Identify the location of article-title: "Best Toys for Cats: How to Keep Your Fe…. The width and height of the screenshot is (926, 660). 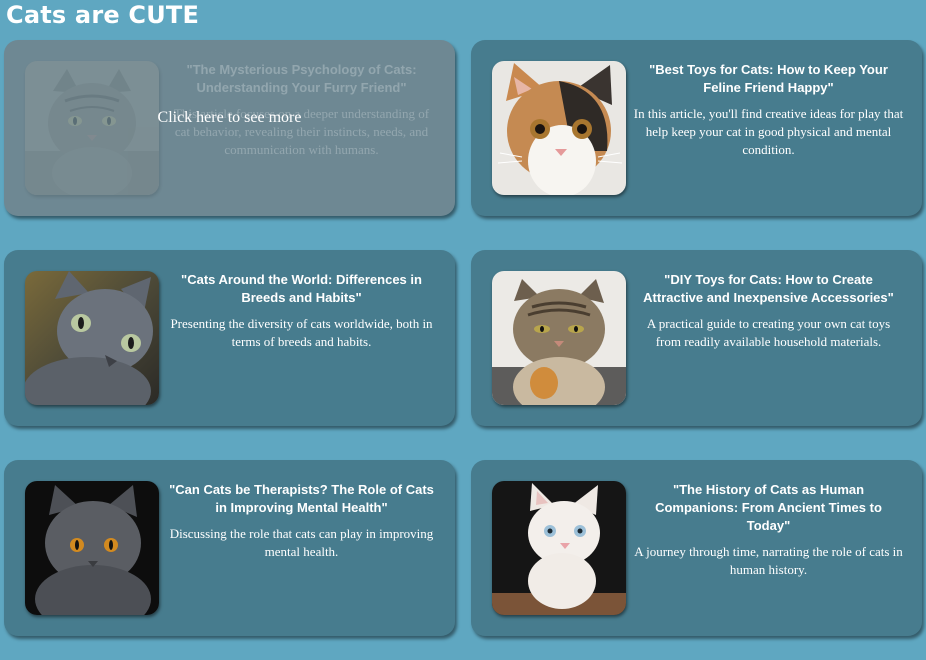
(768, 79).